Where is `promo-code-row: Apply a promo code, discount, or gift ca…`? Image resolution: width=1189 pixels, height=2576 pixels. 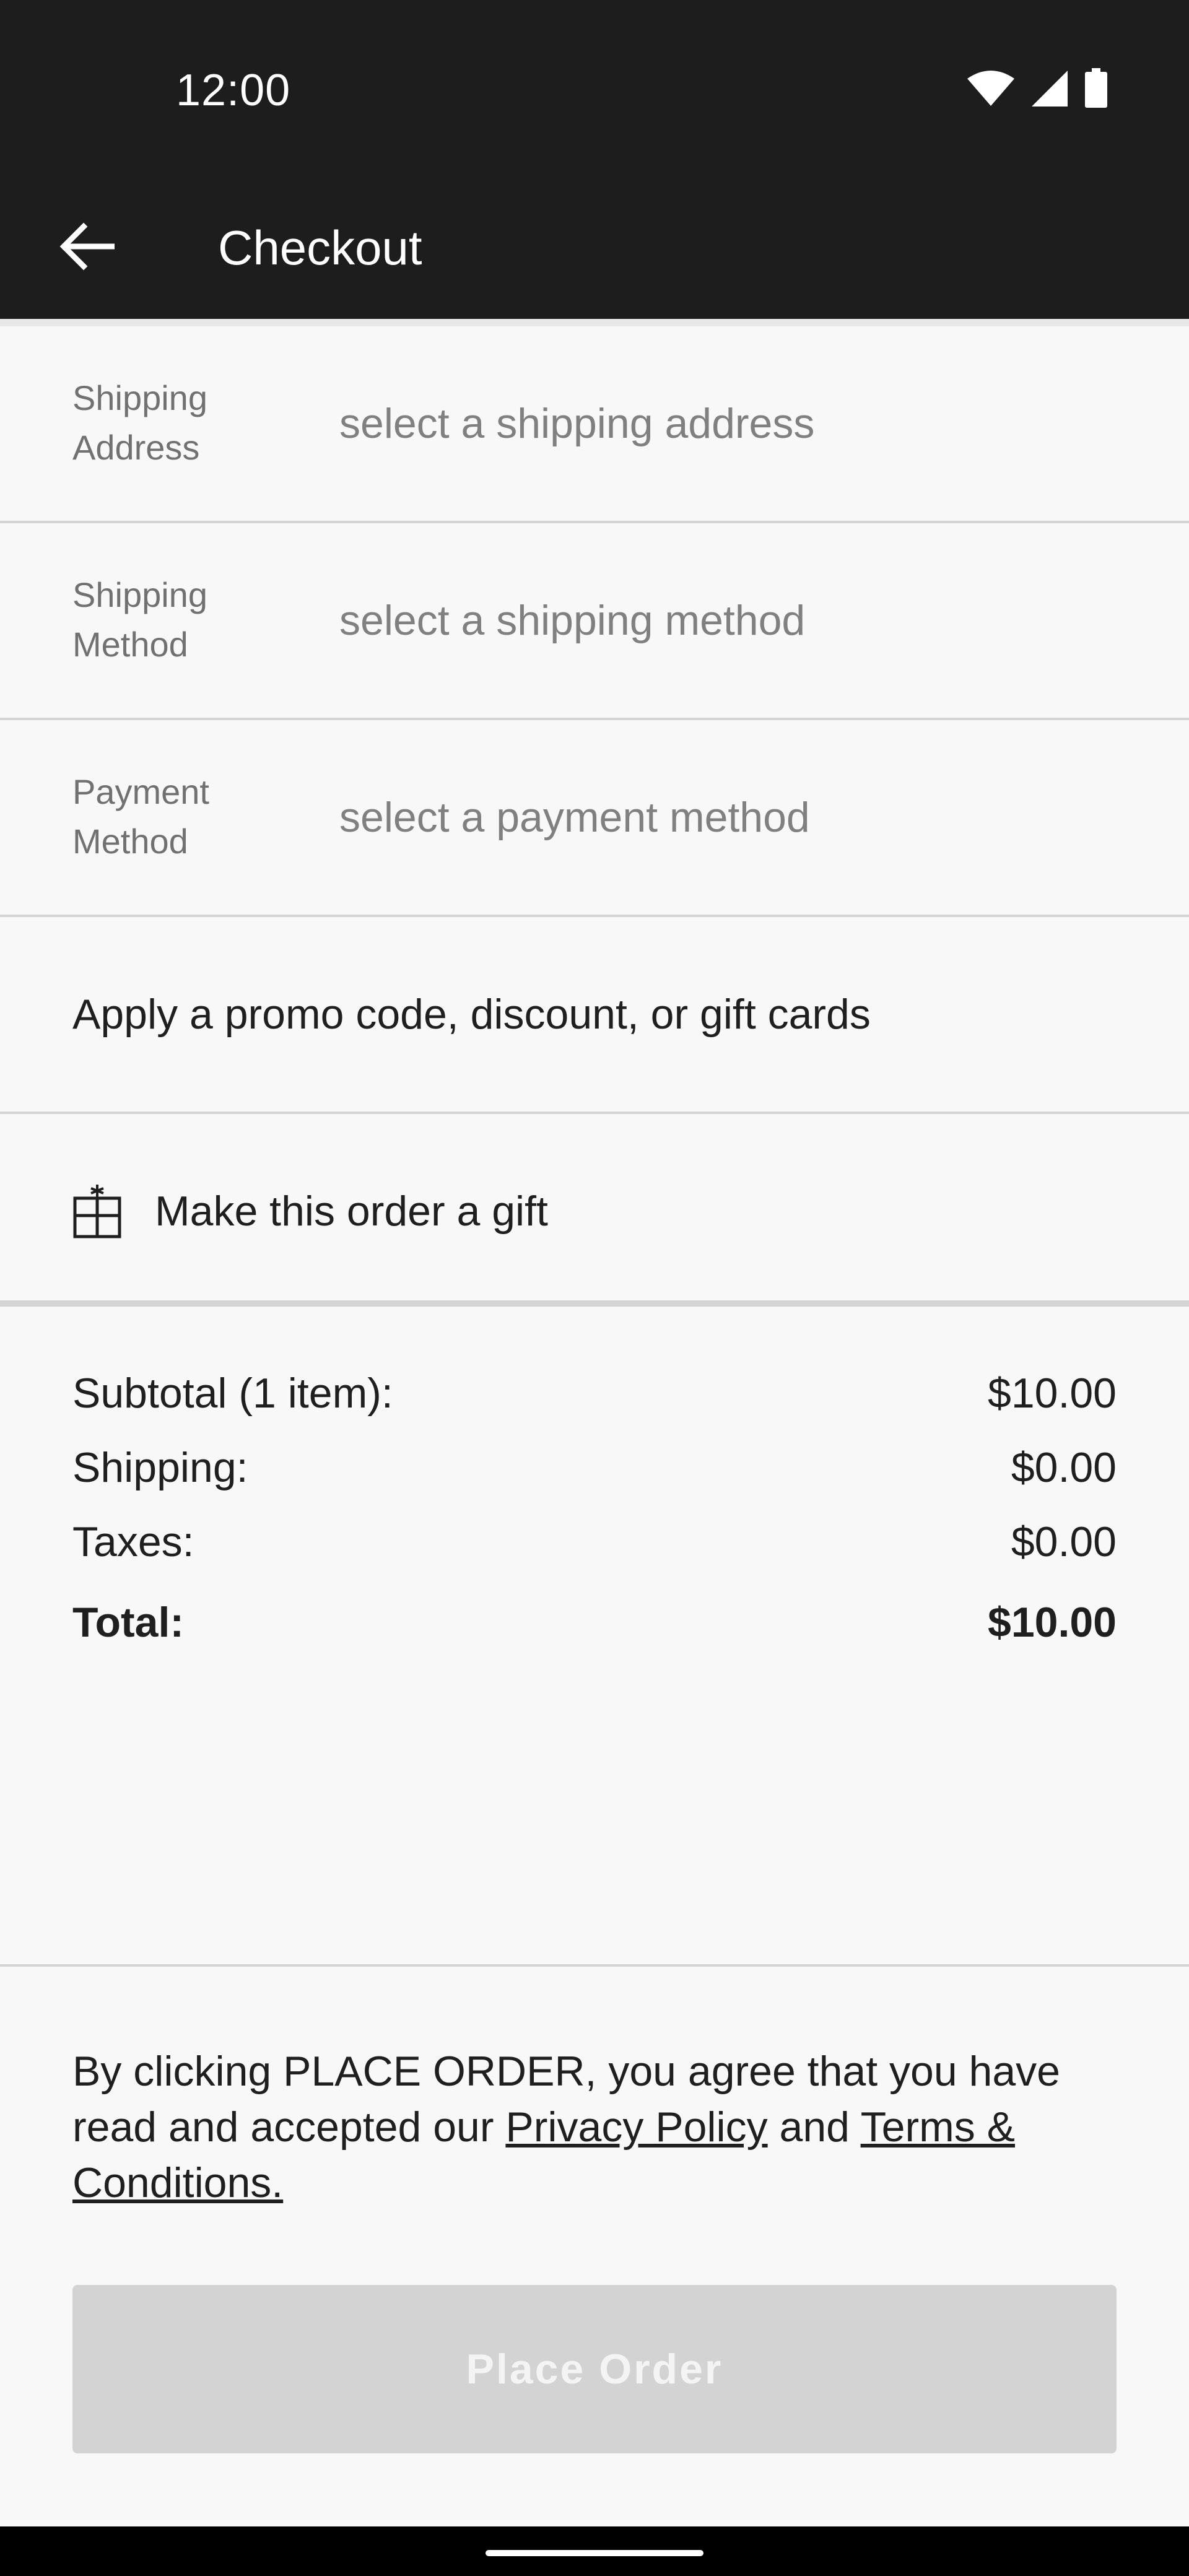
promo-code-row: Apply a promo code, discount, or gift ca… is located at coordinates (594, 1015).